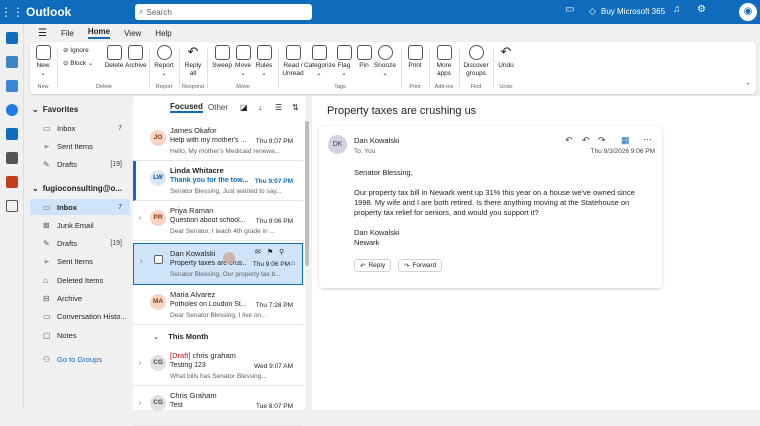 The image size is (760, 426). I want to click on move-button: Move ⌄, so click(243, 61).